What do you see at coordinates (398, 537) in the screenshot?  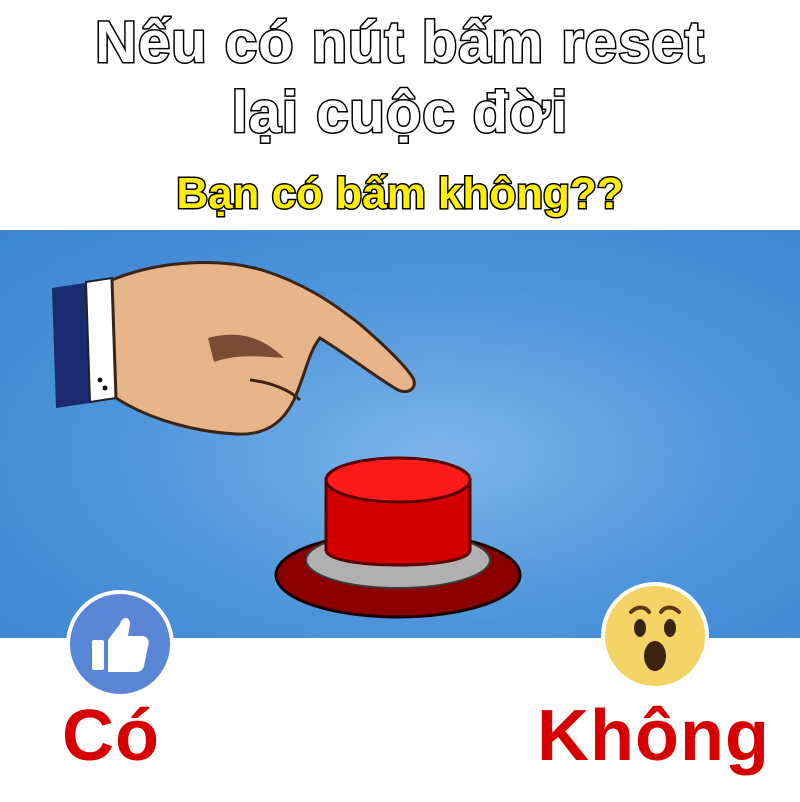 I see `reset-button-icon` at bounding box center [398, 537].